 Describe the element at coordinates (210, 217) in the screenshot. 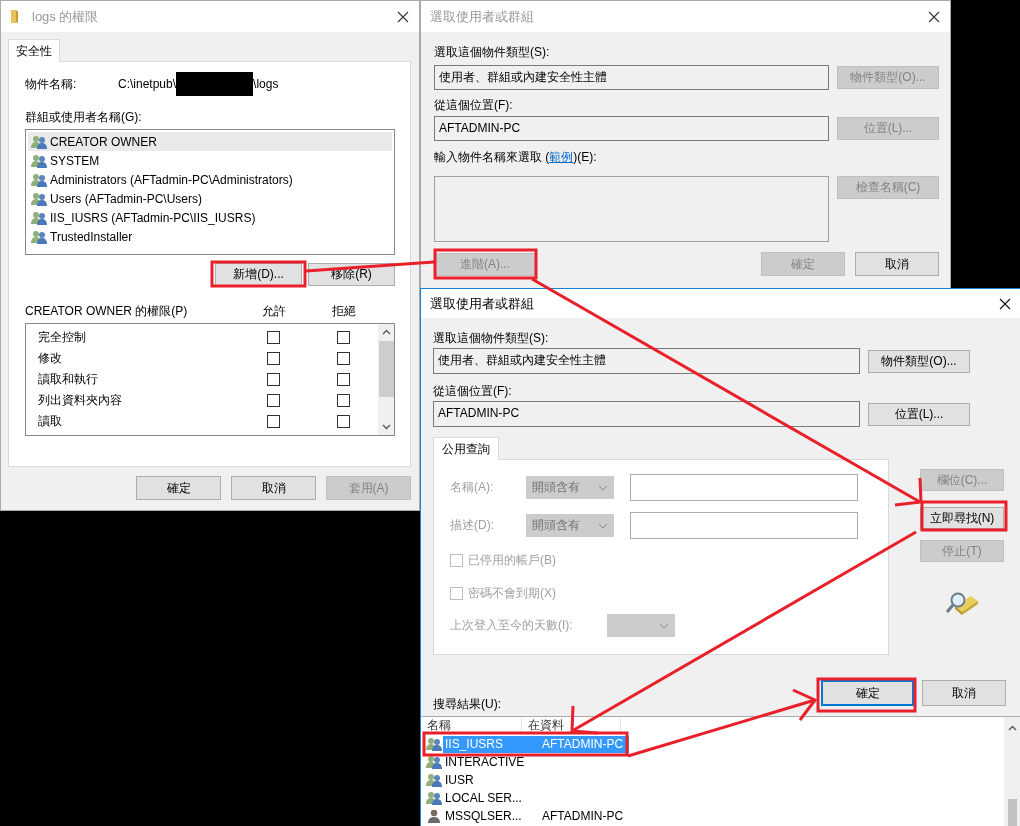

I see `list-item: IIS_IUSRS (AFTadmin-PC\IIS_IUSRS)` at that location.